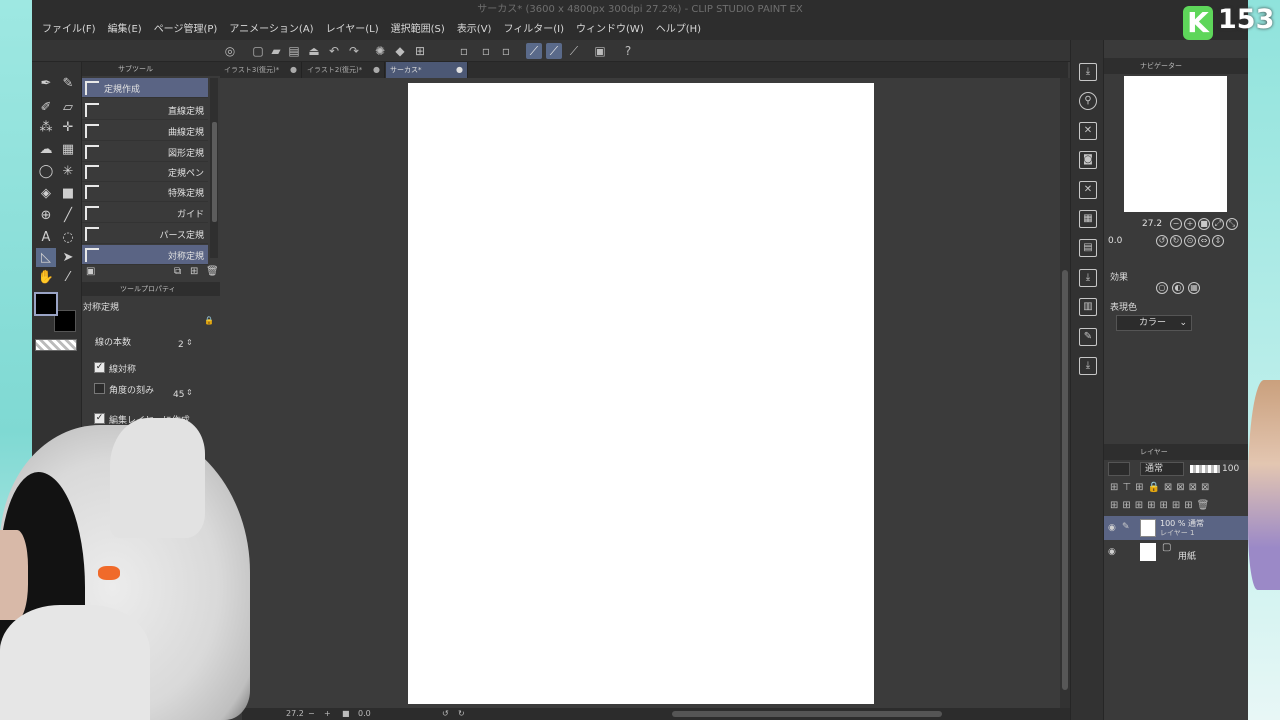  I want to click on copy-subtool-icon: ⧉, so click(177, 271).